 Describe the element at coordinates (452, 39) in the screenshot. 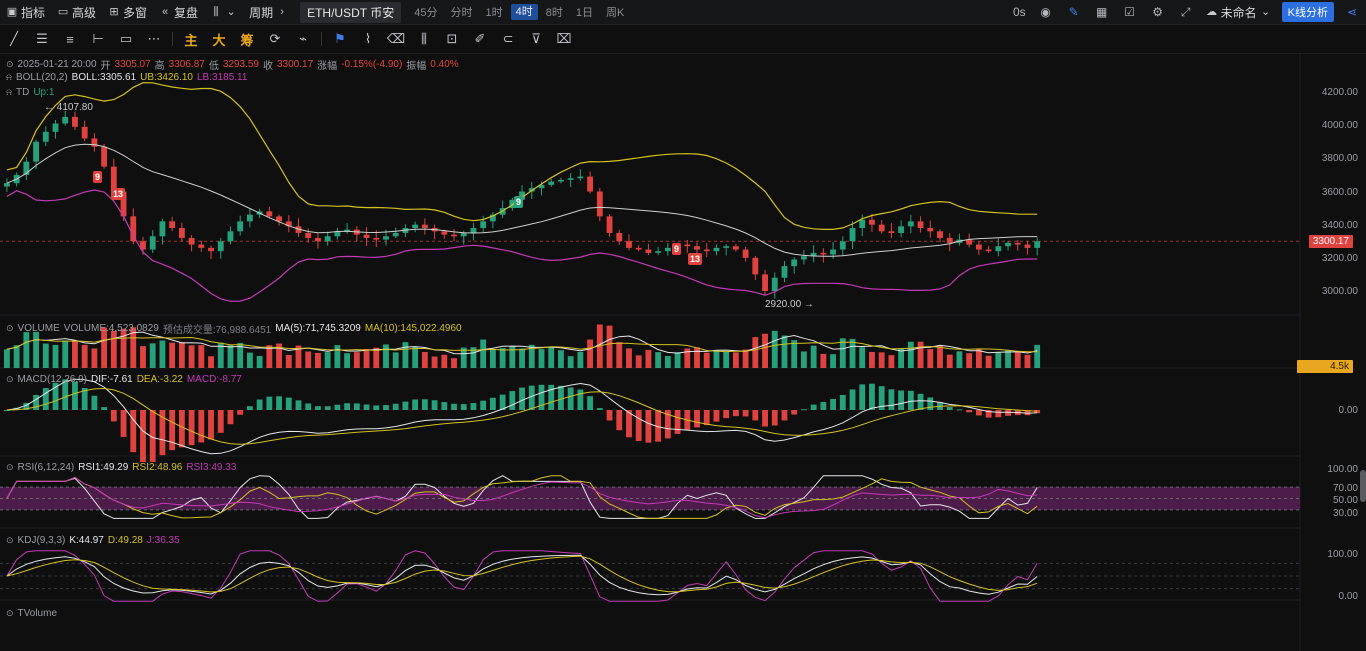

I see `lock-icon: ⊡` at that location.